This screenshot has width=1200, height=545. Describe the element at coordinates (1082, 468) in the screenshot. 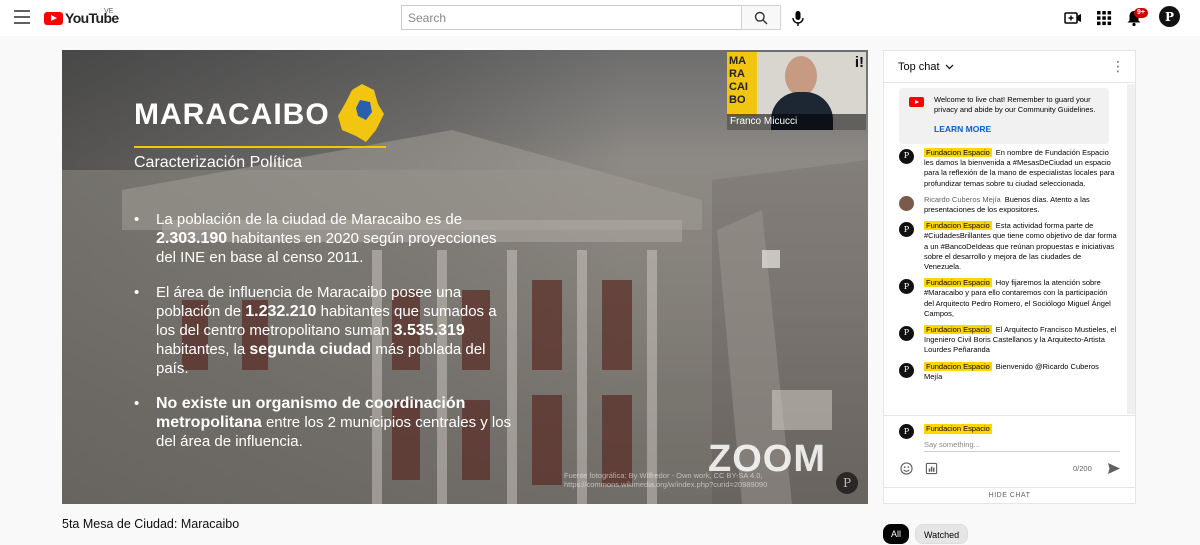

I see `char-counter: 0/200` at that location.